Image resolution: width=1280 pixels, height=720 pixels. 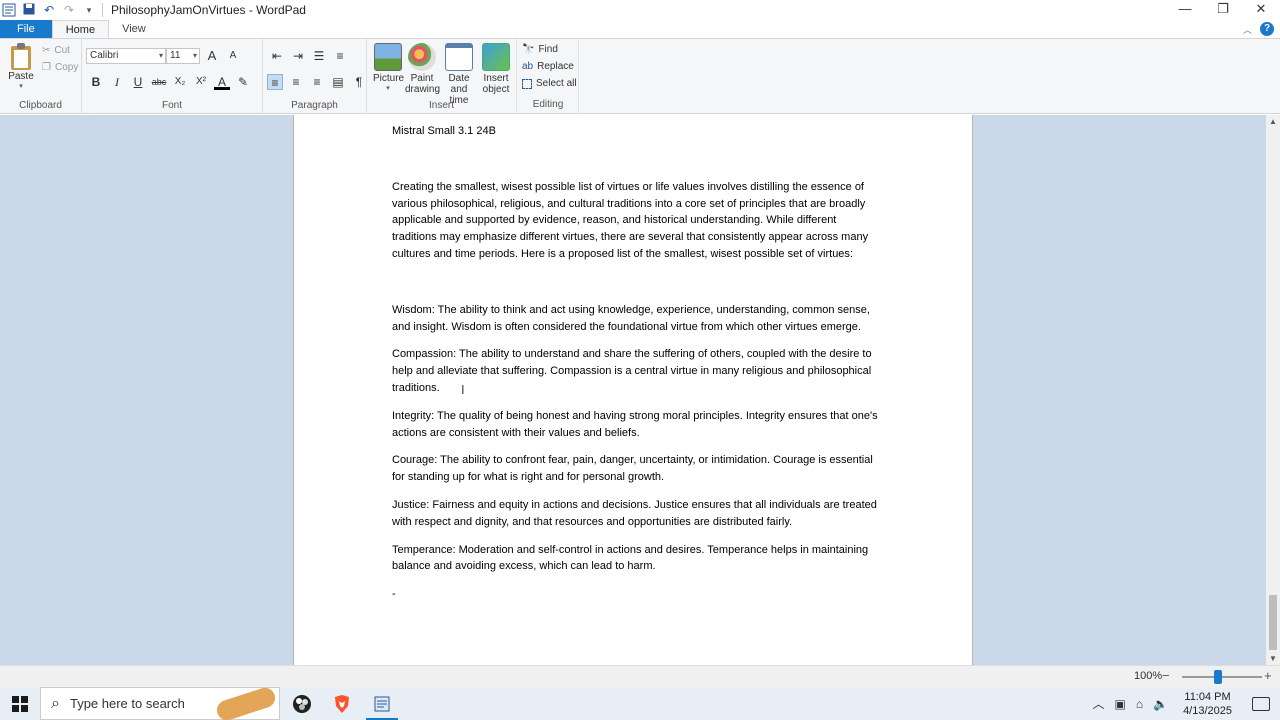 I want to click on decrease-indent-icon: ⇤, so click(x=277, y=56).